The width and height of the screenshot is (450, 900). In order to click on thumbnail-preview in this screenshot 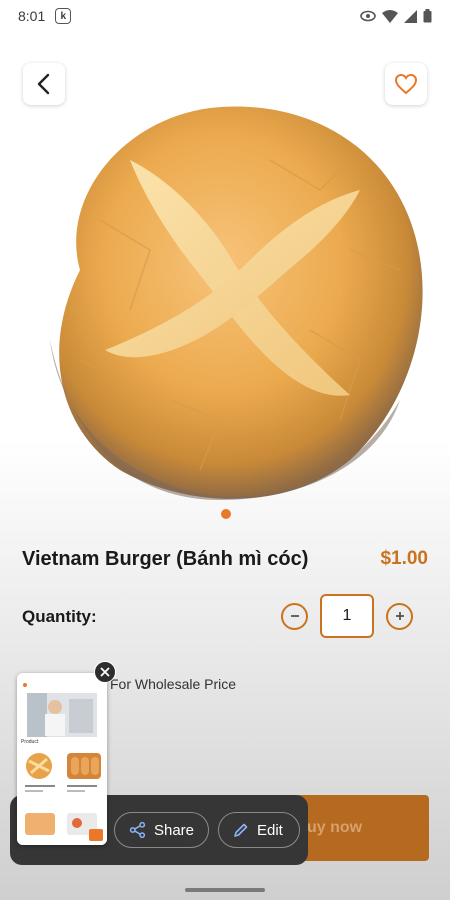, I will do `click(62, 759)`.